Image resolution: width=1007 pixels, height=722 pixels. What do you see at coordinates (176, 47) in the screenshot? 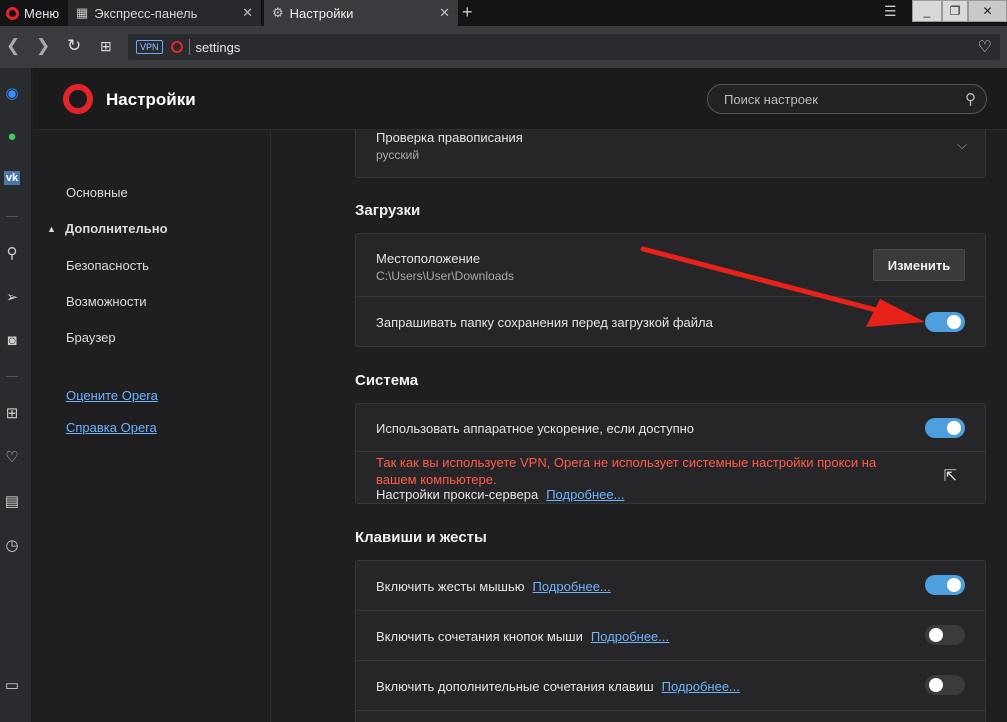
I see `opera-url-icon` at bounding box center [176, 47].